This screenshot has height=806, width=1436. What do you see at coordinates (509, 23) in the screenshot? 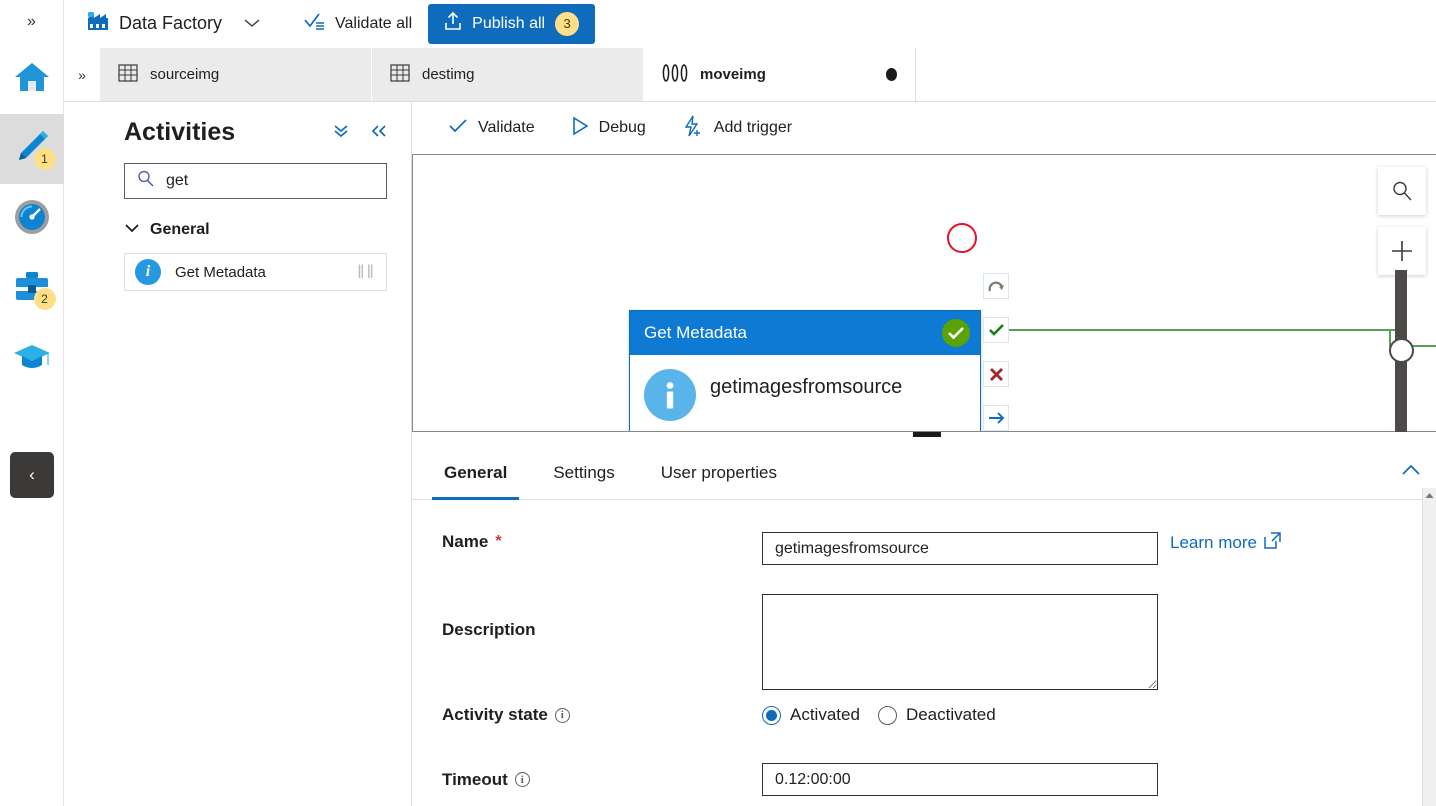
I see `publish-all-label: Publish all` at bounding box center [509, 23].